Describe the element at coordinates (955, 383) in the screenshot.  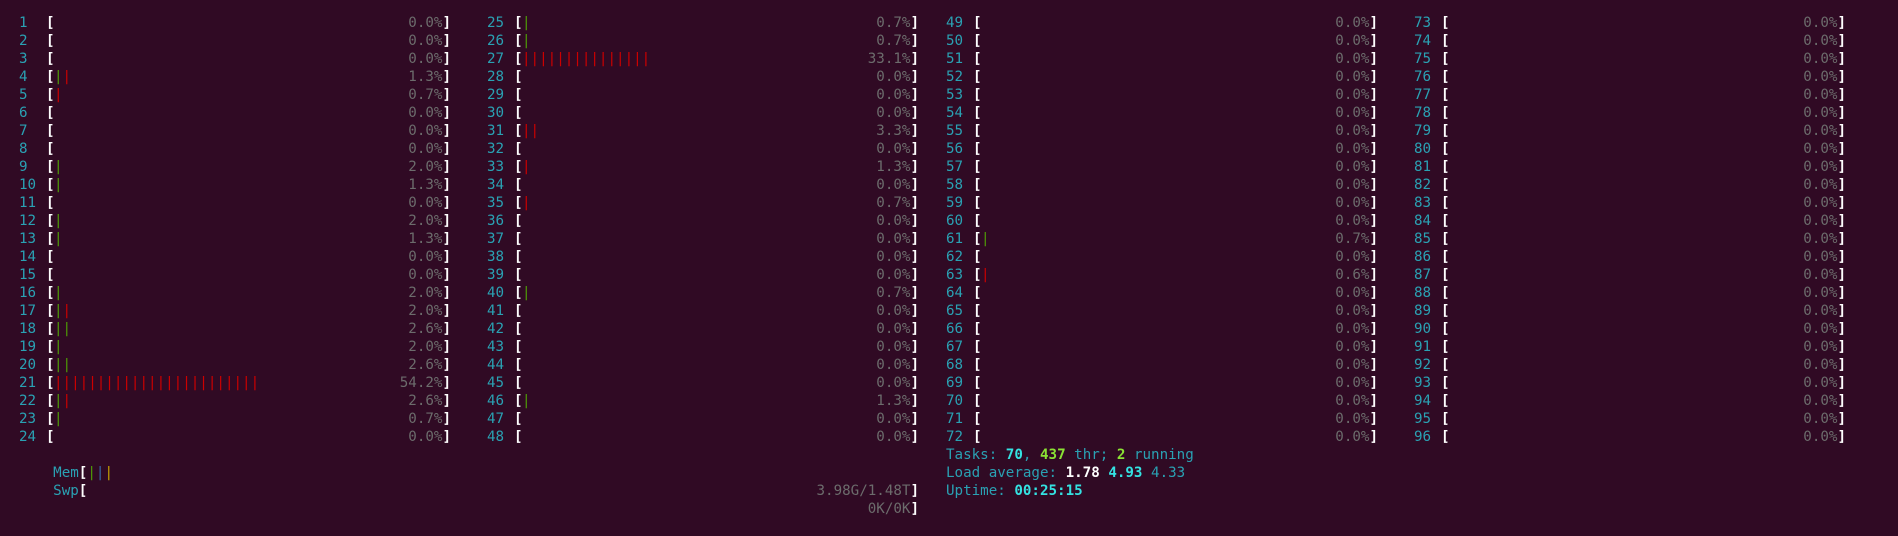
I see `cpu-number: 69` at that location.